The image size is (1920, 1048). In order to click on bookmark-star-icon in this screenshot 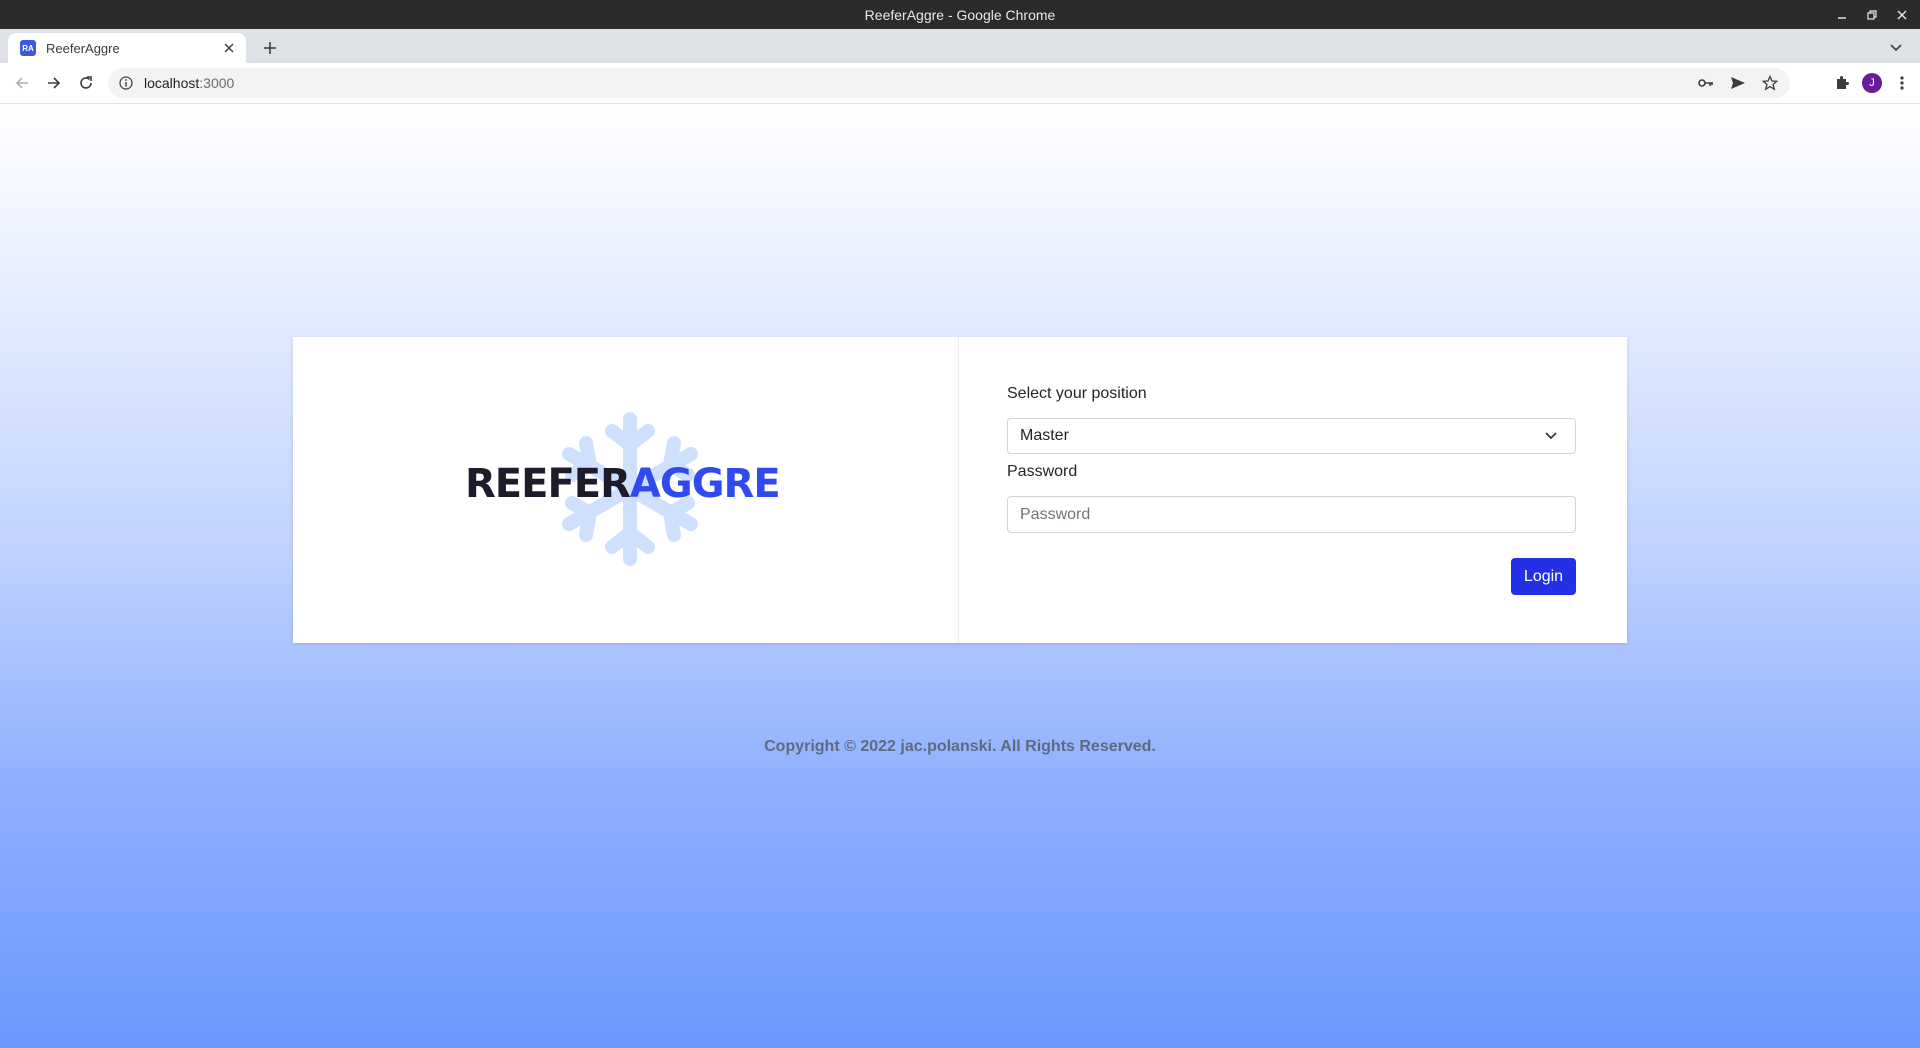, I will do `click(1770, 83)`.